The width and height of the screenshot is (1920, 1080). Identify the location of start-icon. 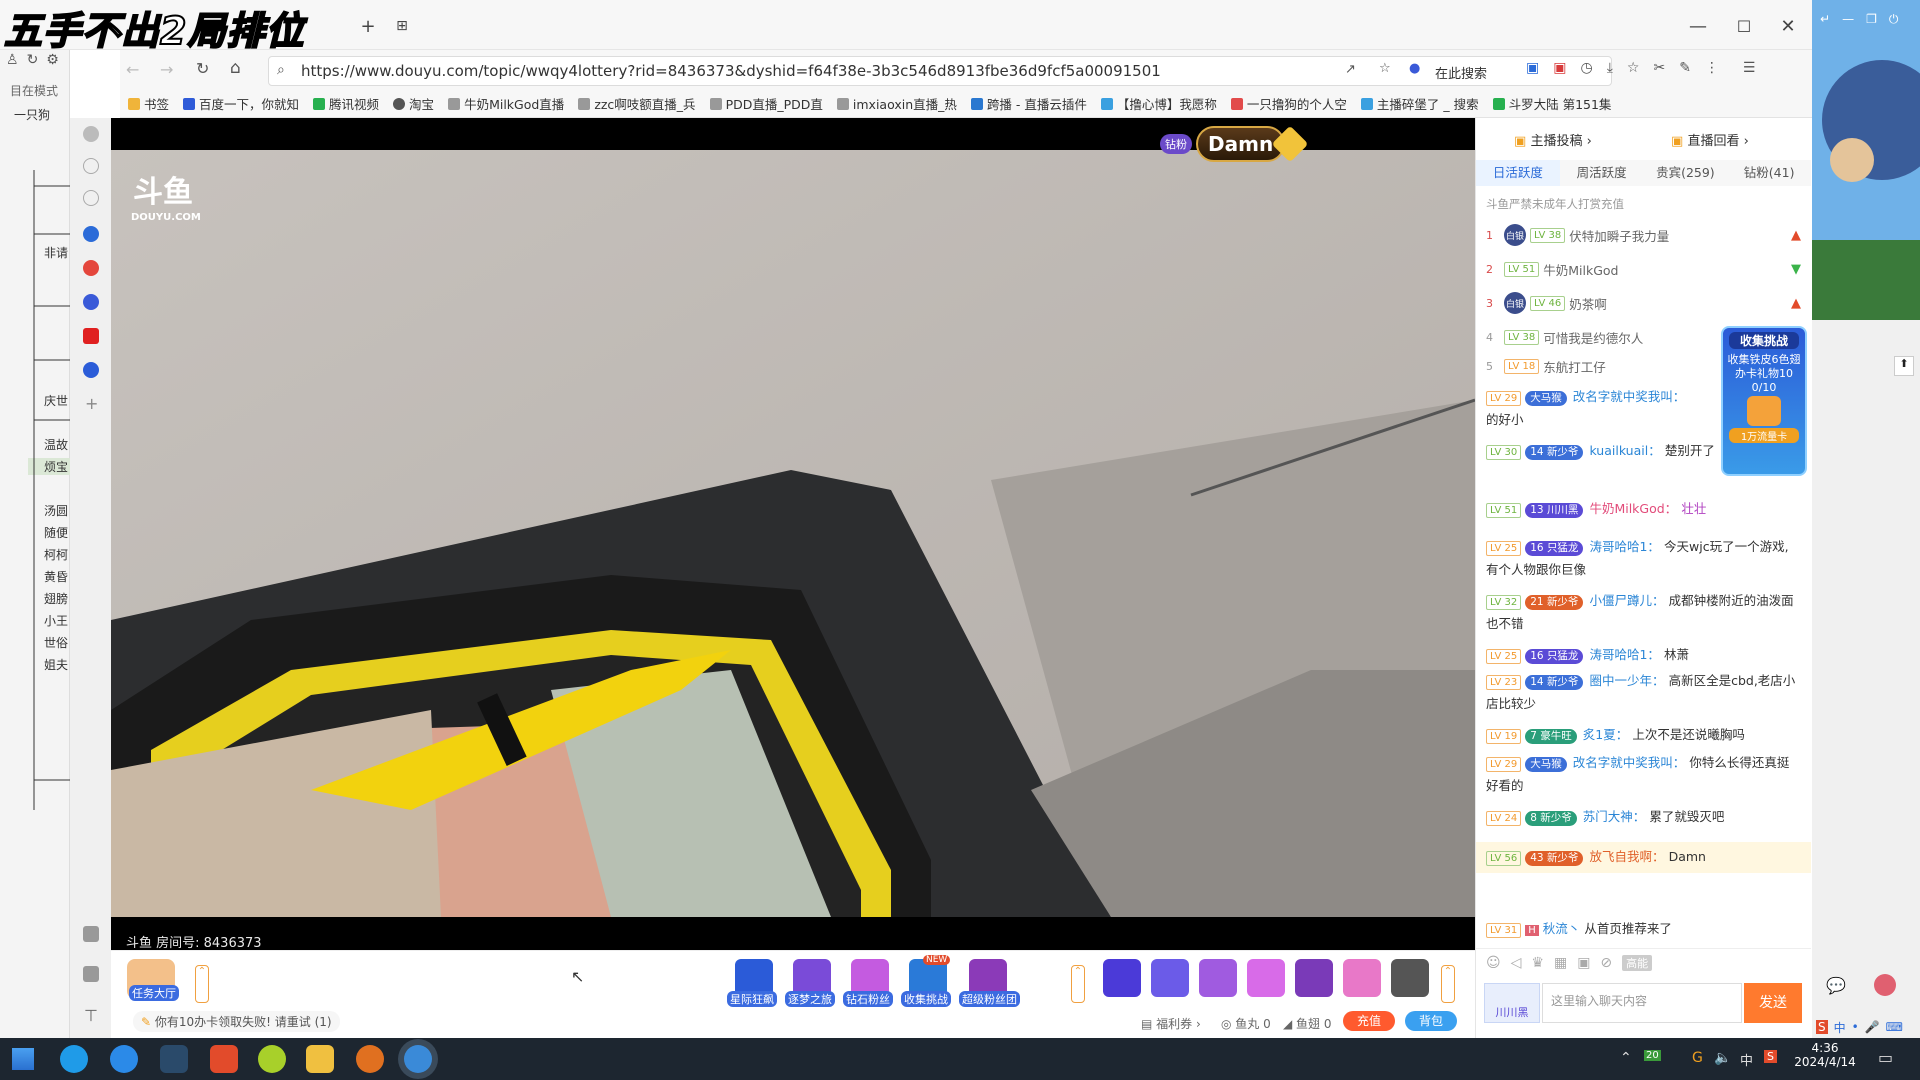
(23, 1059).